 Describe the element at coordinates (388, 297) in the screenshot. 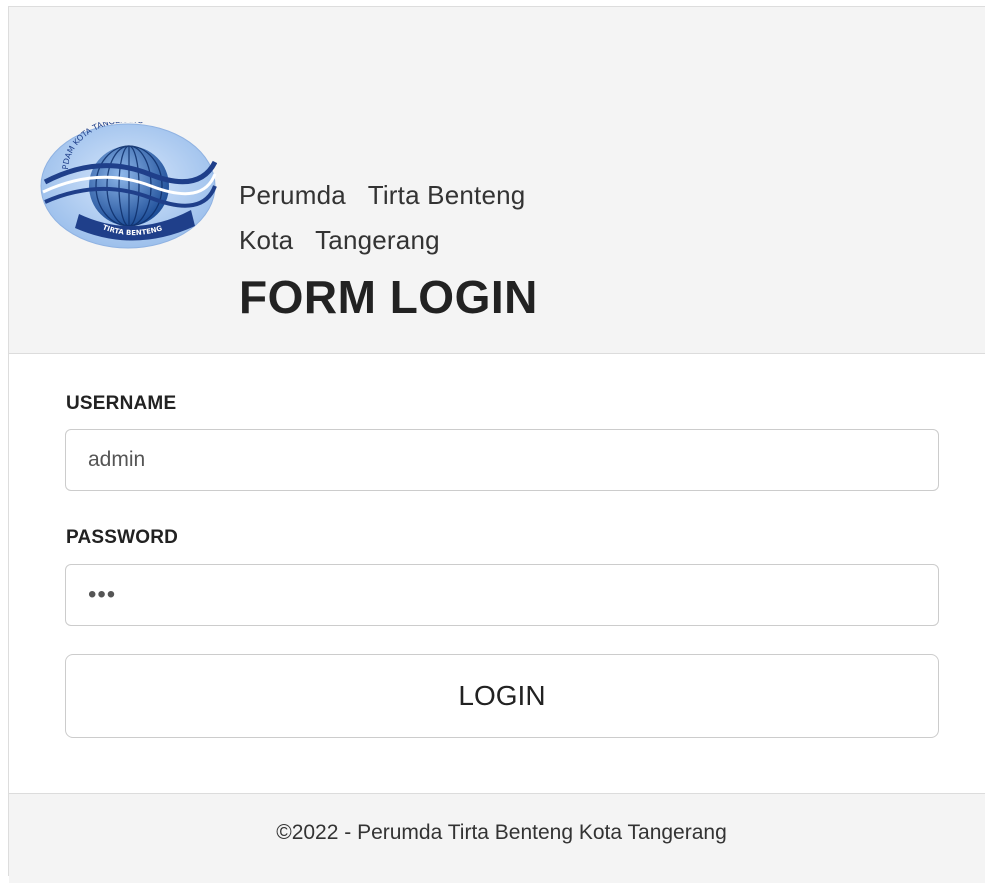

I see `form-title: FORM LOGIN` at that location.